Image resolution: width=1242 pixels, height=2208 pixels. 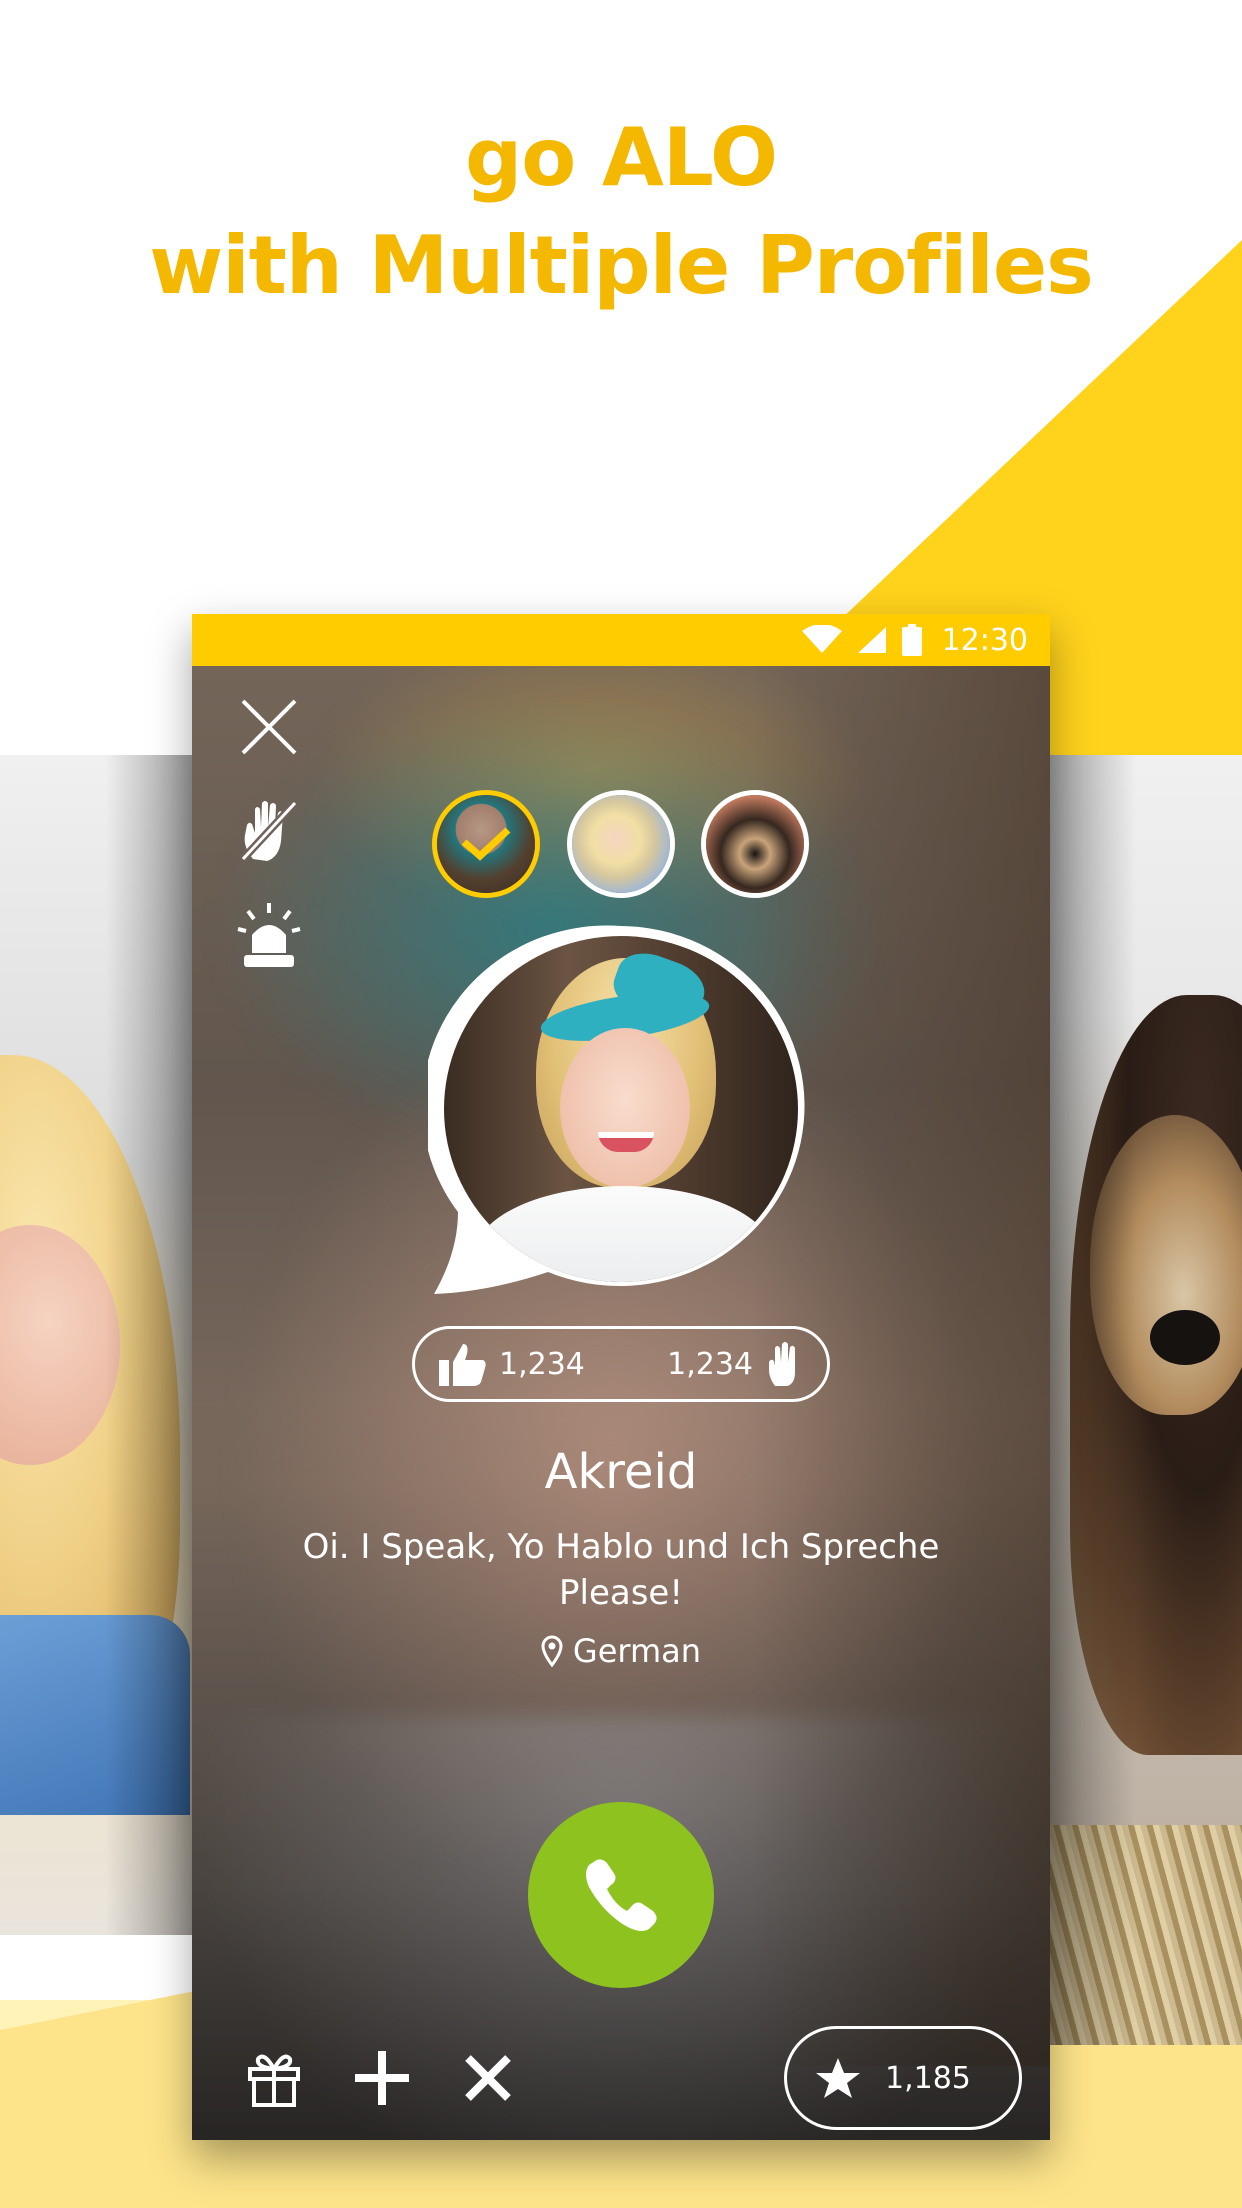 What do you see at coordinates (542, 1364) in the screenshot?
I see `likes-count: 1,234` at bounding box center [542, 1364].